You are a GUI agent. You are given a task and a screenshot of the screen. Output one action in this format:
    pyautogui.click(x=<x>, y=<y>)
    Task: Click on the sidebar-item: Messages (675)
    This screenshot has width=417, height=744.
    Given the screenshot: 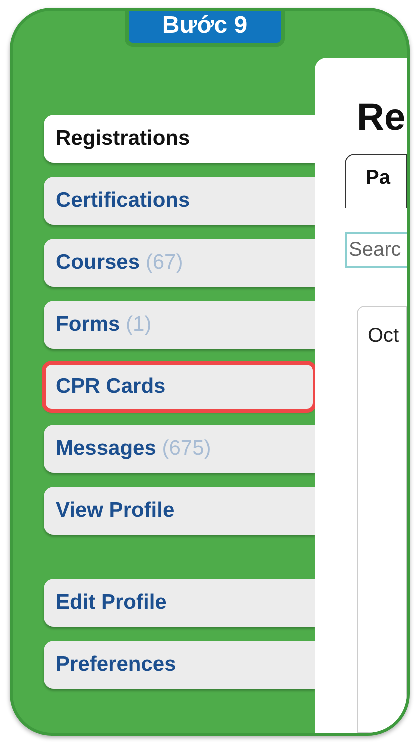 What is the action you would take?
    pyautogui.click(x=179, y=449)
    